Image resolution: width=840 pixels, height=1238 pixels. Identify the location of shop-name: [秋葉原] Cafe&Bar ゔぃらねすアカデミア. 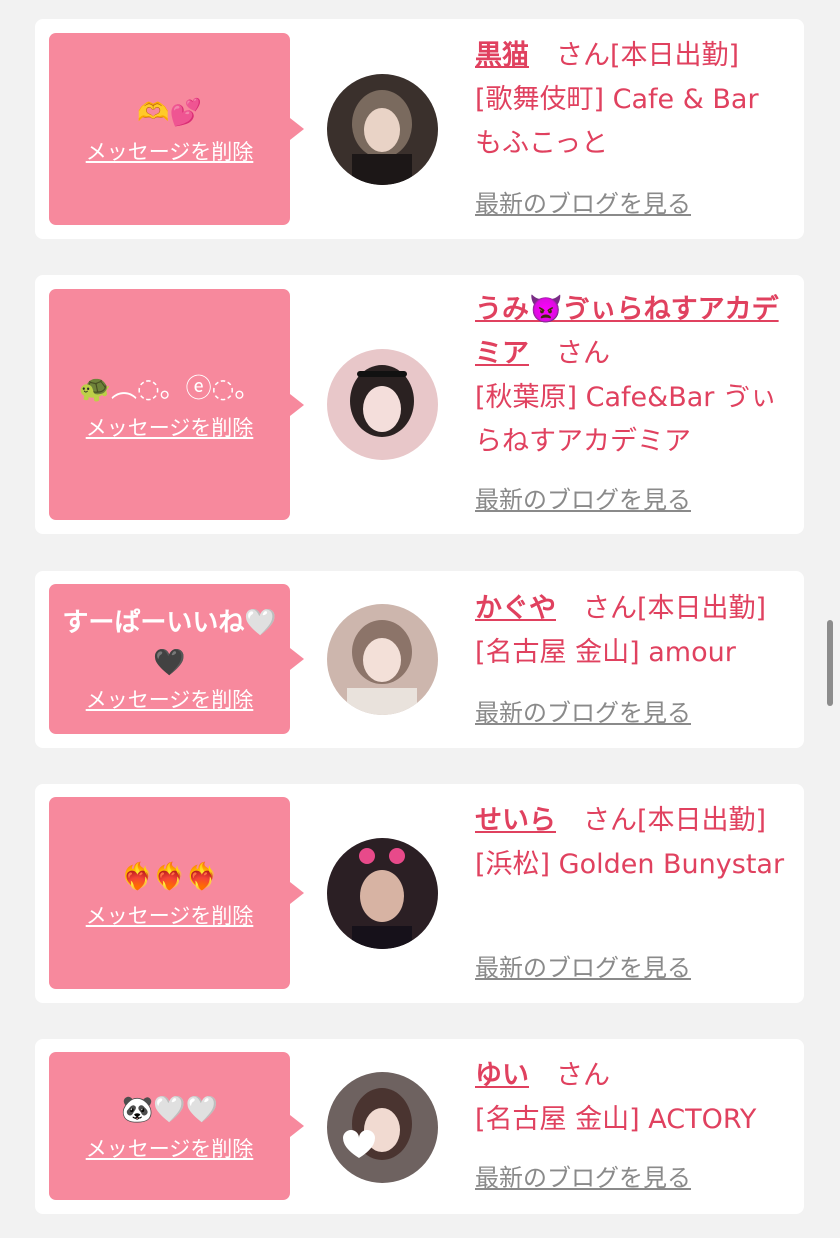
(626, 419).